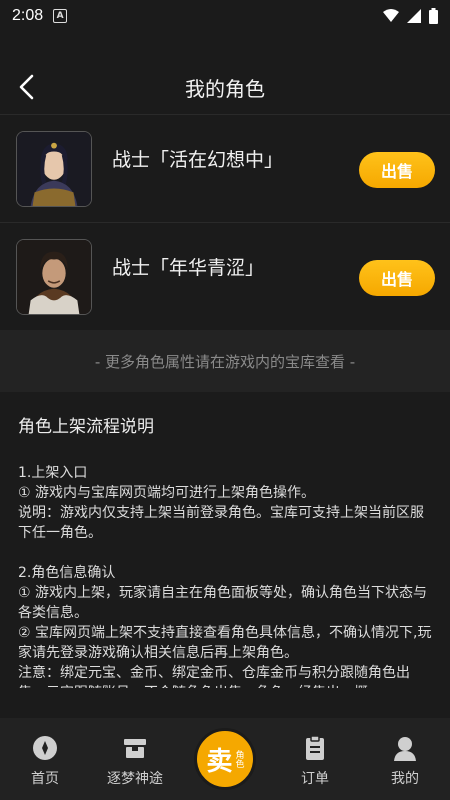 The width and height of the screenshot is (450, 800). I want to click on instructions-text: ① 游戏内上架，玩家请自主在角色面板等处，确认角色当下状态与各类信息。, so click(222, 603).